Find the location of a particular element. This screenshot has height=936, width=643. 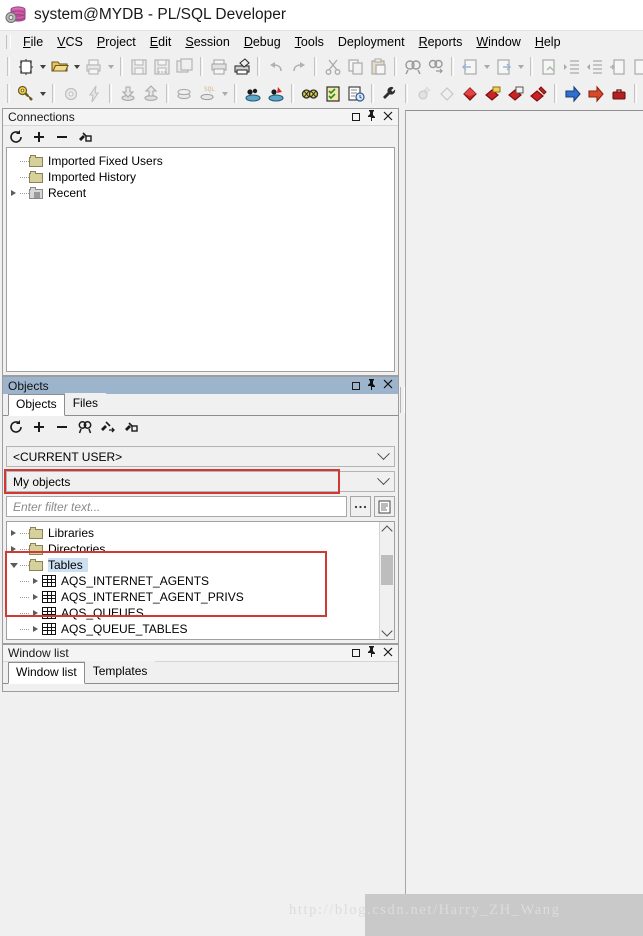

objects-tree-scrollbar is located at coordinates (386, 580).